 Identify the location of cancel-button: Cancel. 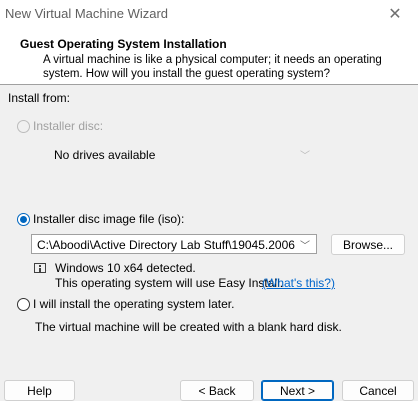
(378, 390).